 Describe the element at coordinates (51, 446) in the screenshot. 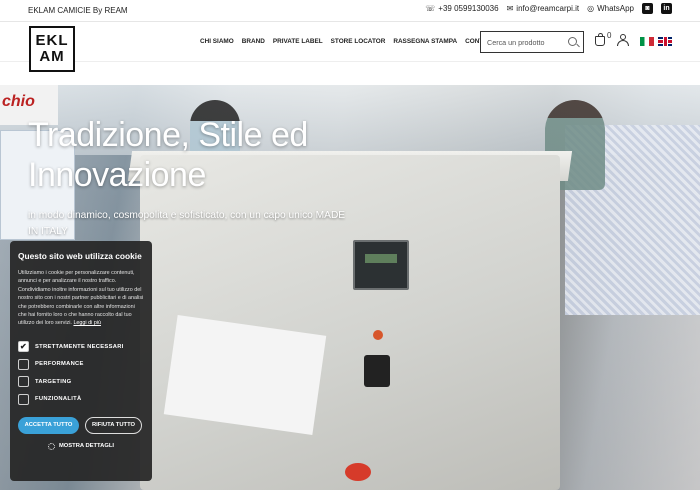

I see `gear-icon` at that location.